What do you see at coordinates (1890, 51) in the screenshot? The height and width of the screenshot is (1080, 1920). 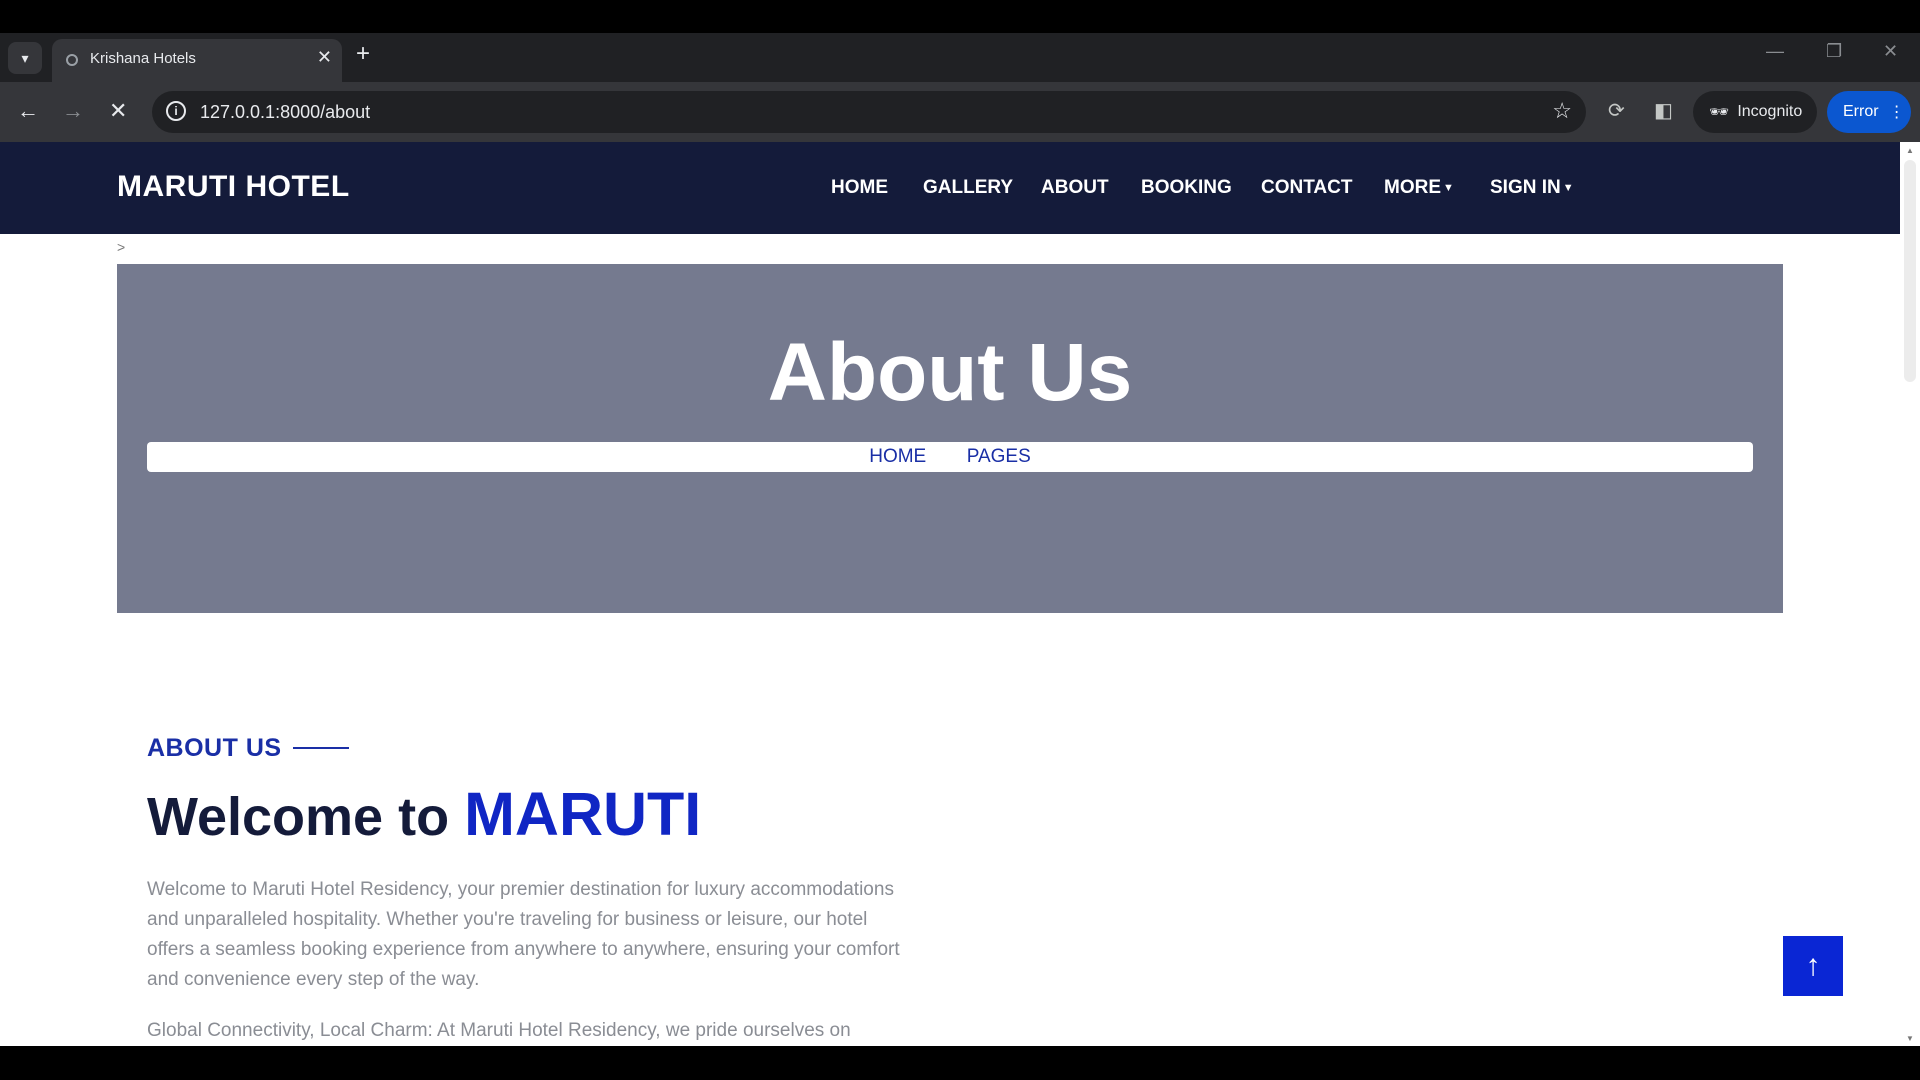 I see `close-window-icon: ✕` at bounding box center [1890, 51].